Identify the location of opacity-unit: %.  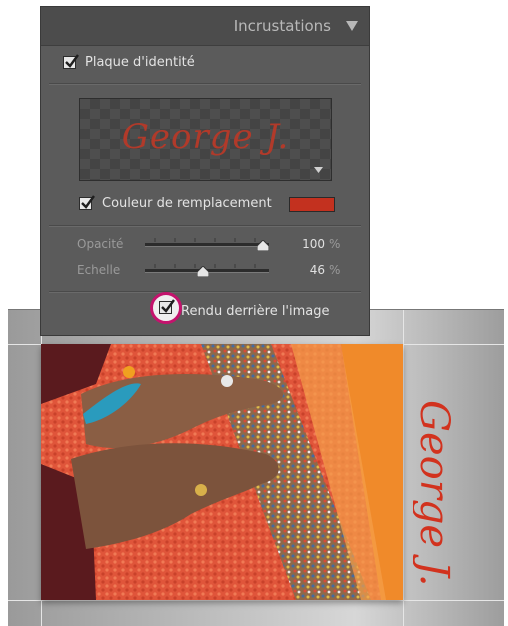
(335, 244).